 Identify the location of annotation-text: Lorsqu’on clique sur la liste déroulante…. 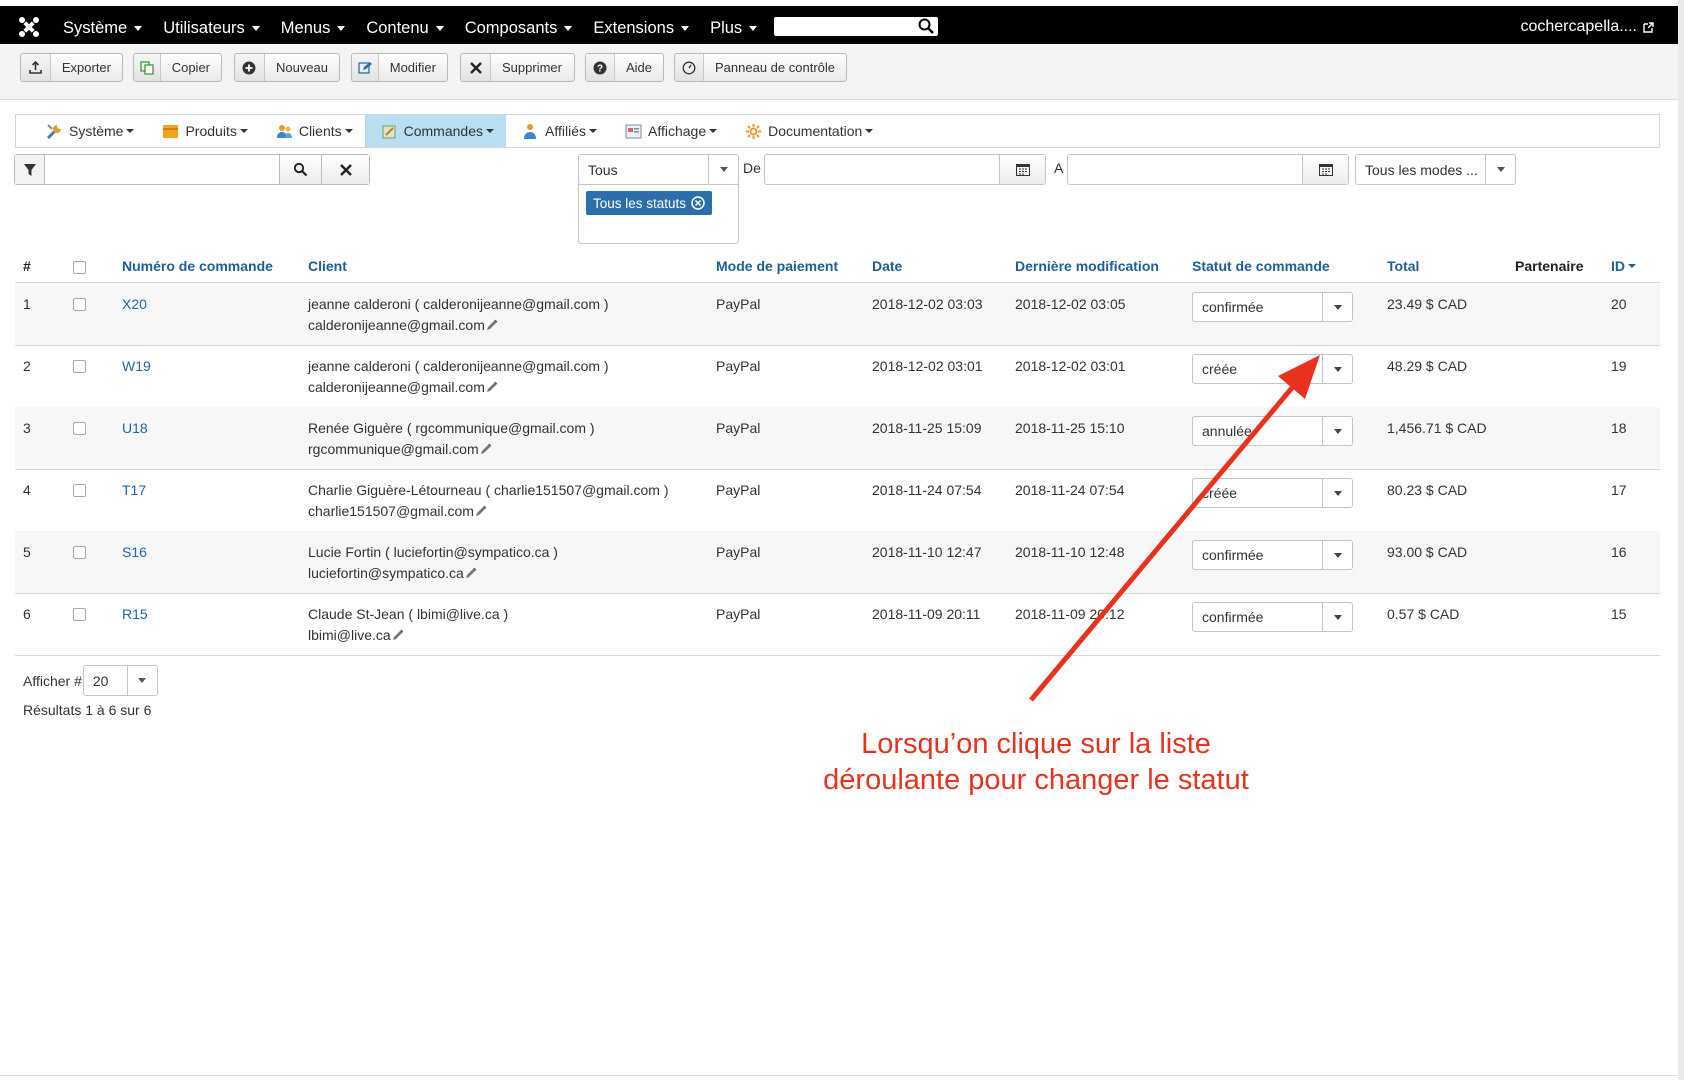
(1036, 762).